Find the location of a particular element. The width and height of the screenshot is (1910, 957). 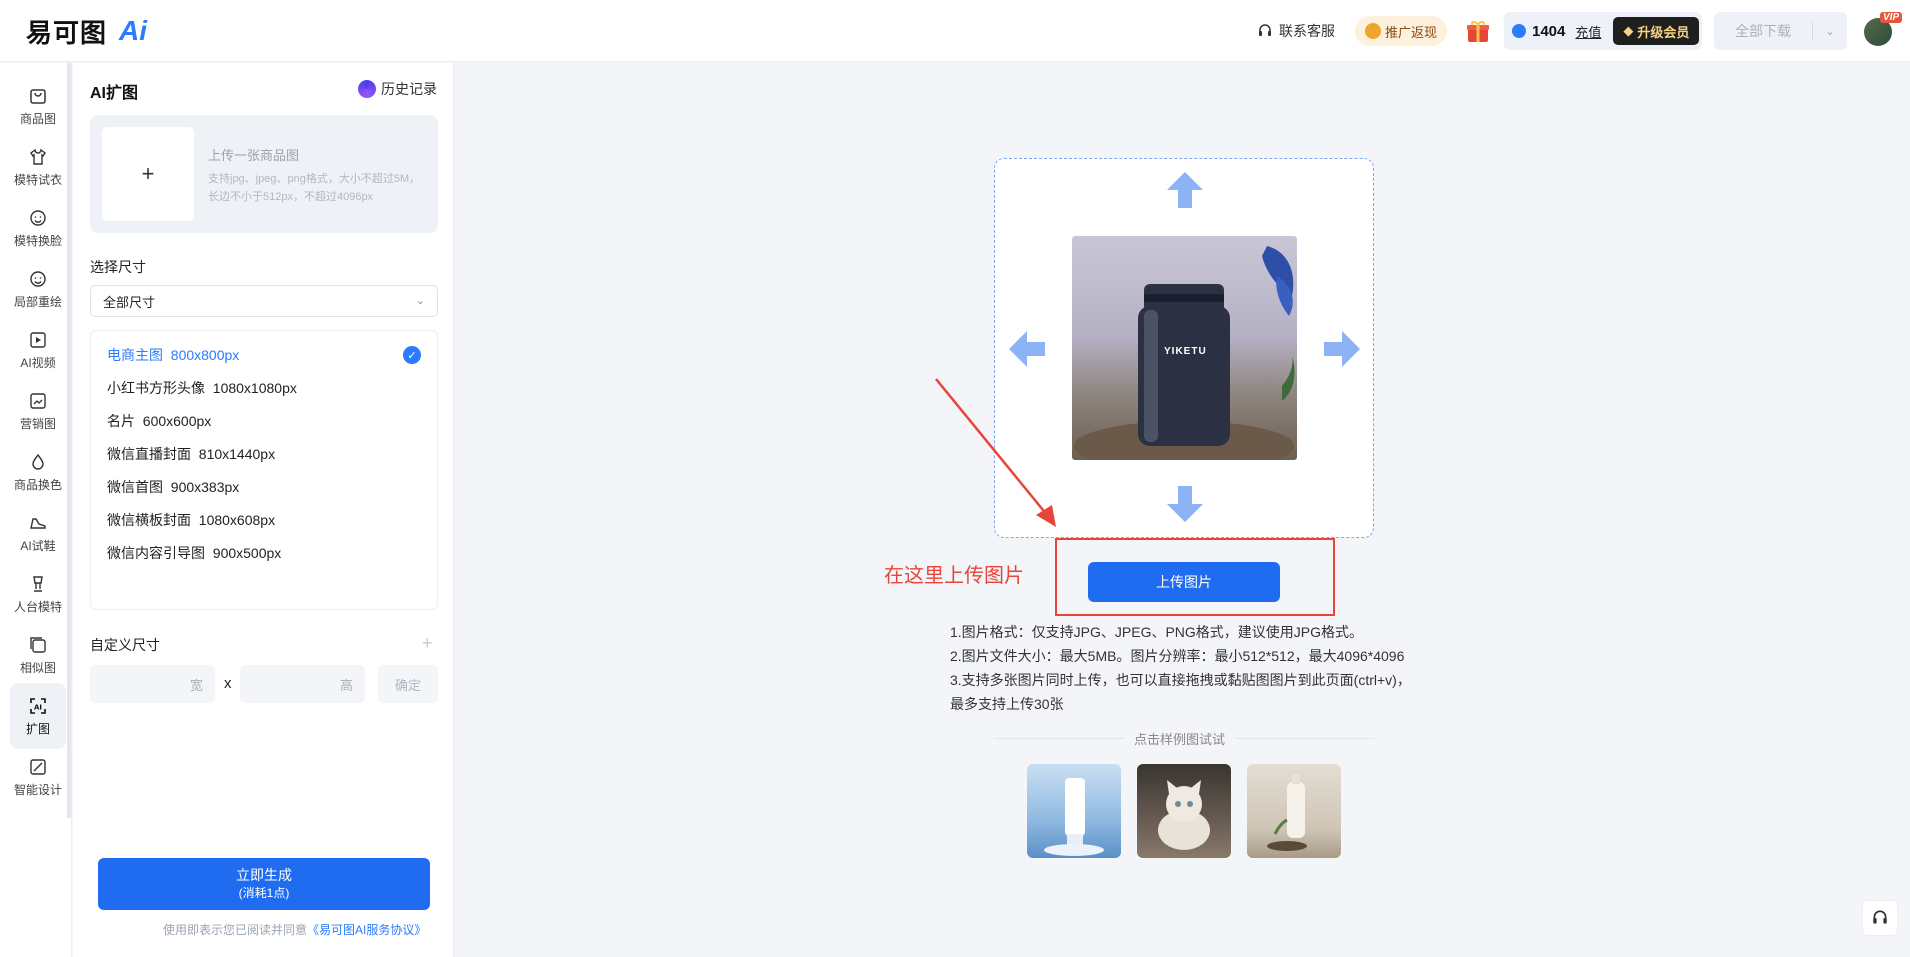

nav-item-marketing: 营销图 is located at coordinates (38, 411).